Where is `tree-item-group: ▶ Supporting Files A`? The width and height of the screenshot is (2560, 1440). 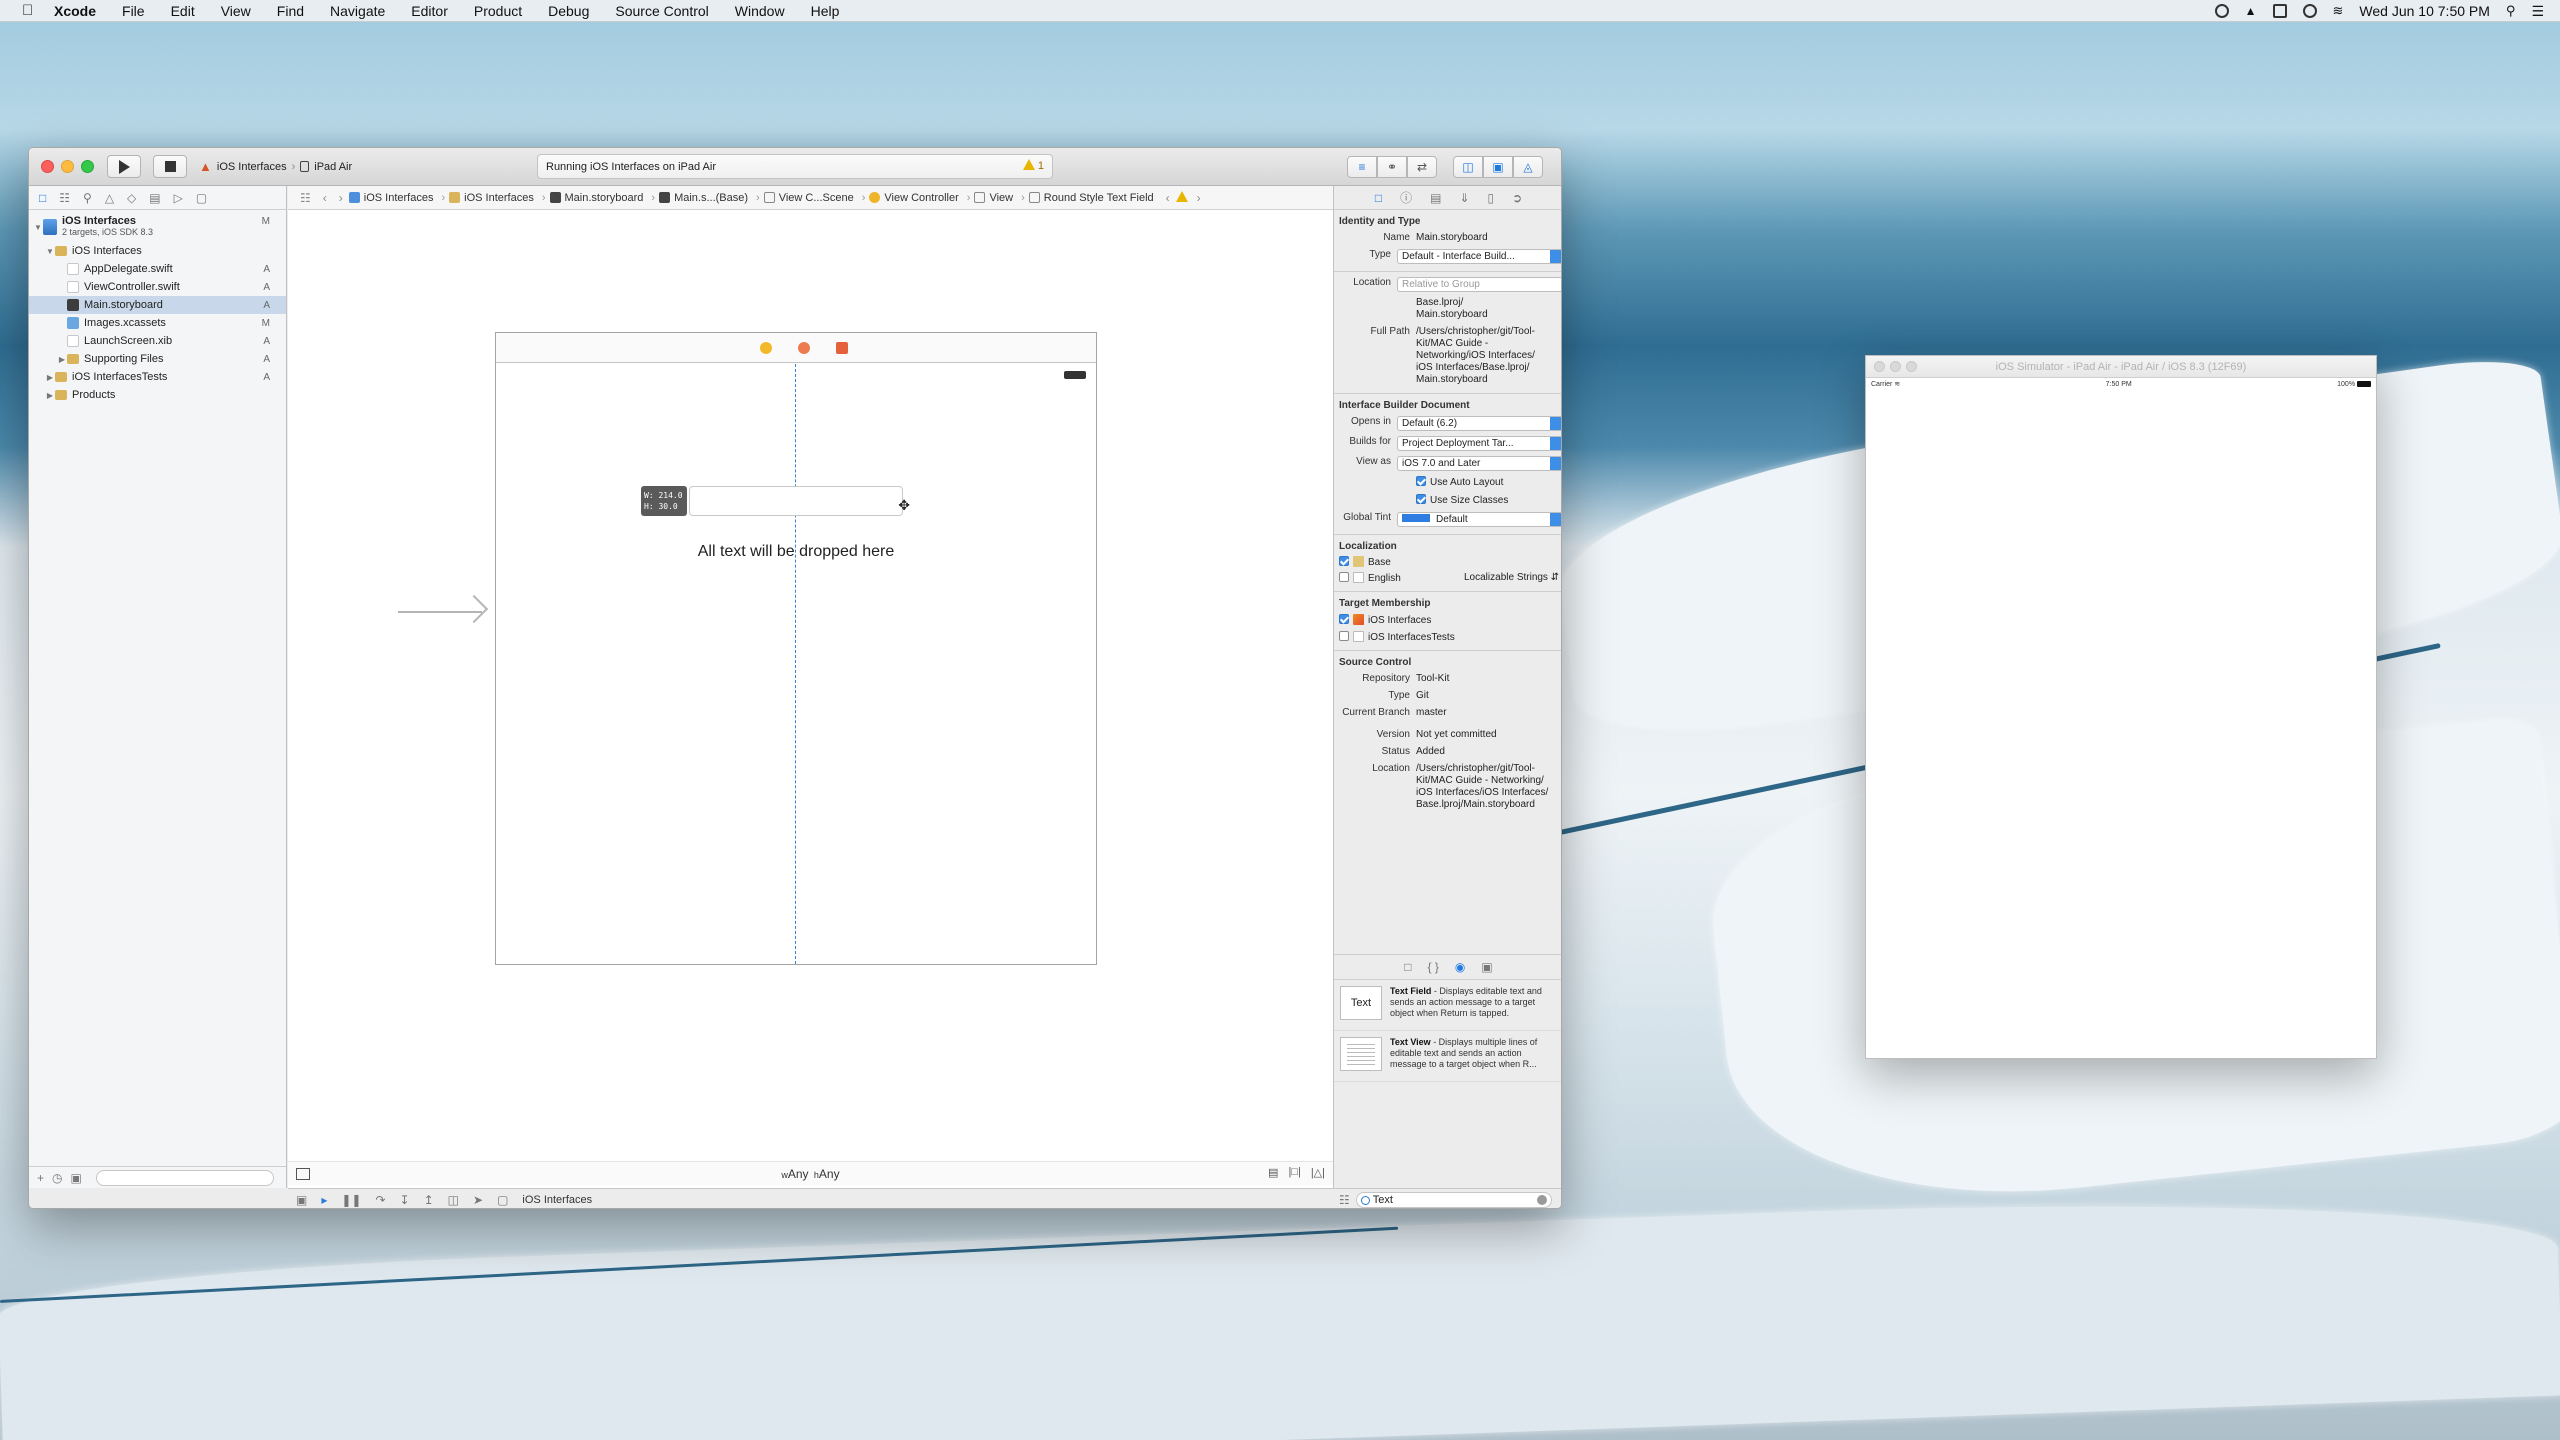
tree-item-group: ▶ Supporting Files A is located at coordinates (157, 359).